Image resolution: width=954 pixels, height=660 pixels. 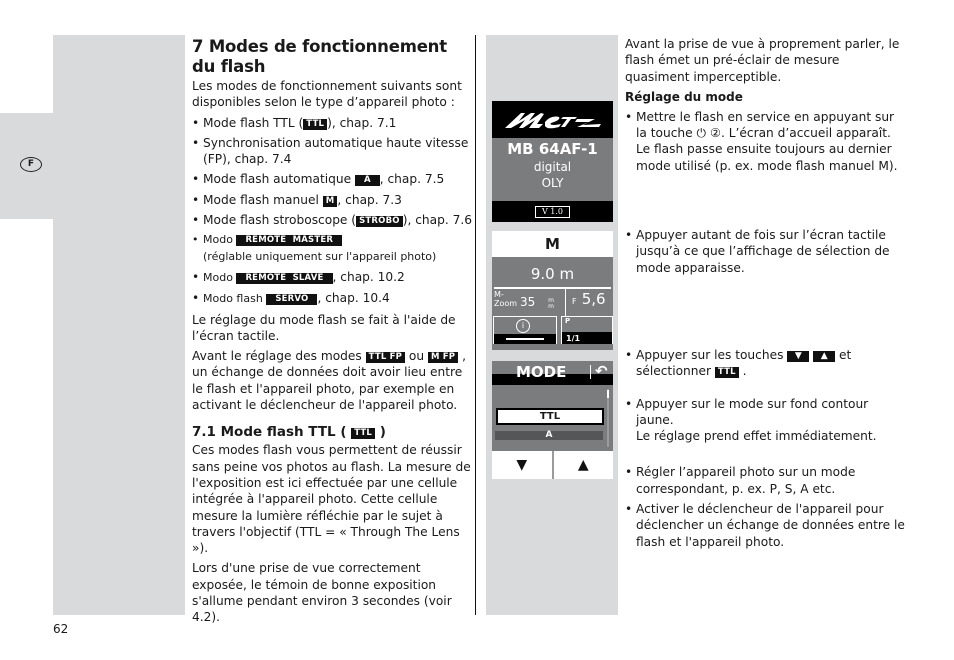 I want to click on manual-tag: M, so click(x=330, y=201).